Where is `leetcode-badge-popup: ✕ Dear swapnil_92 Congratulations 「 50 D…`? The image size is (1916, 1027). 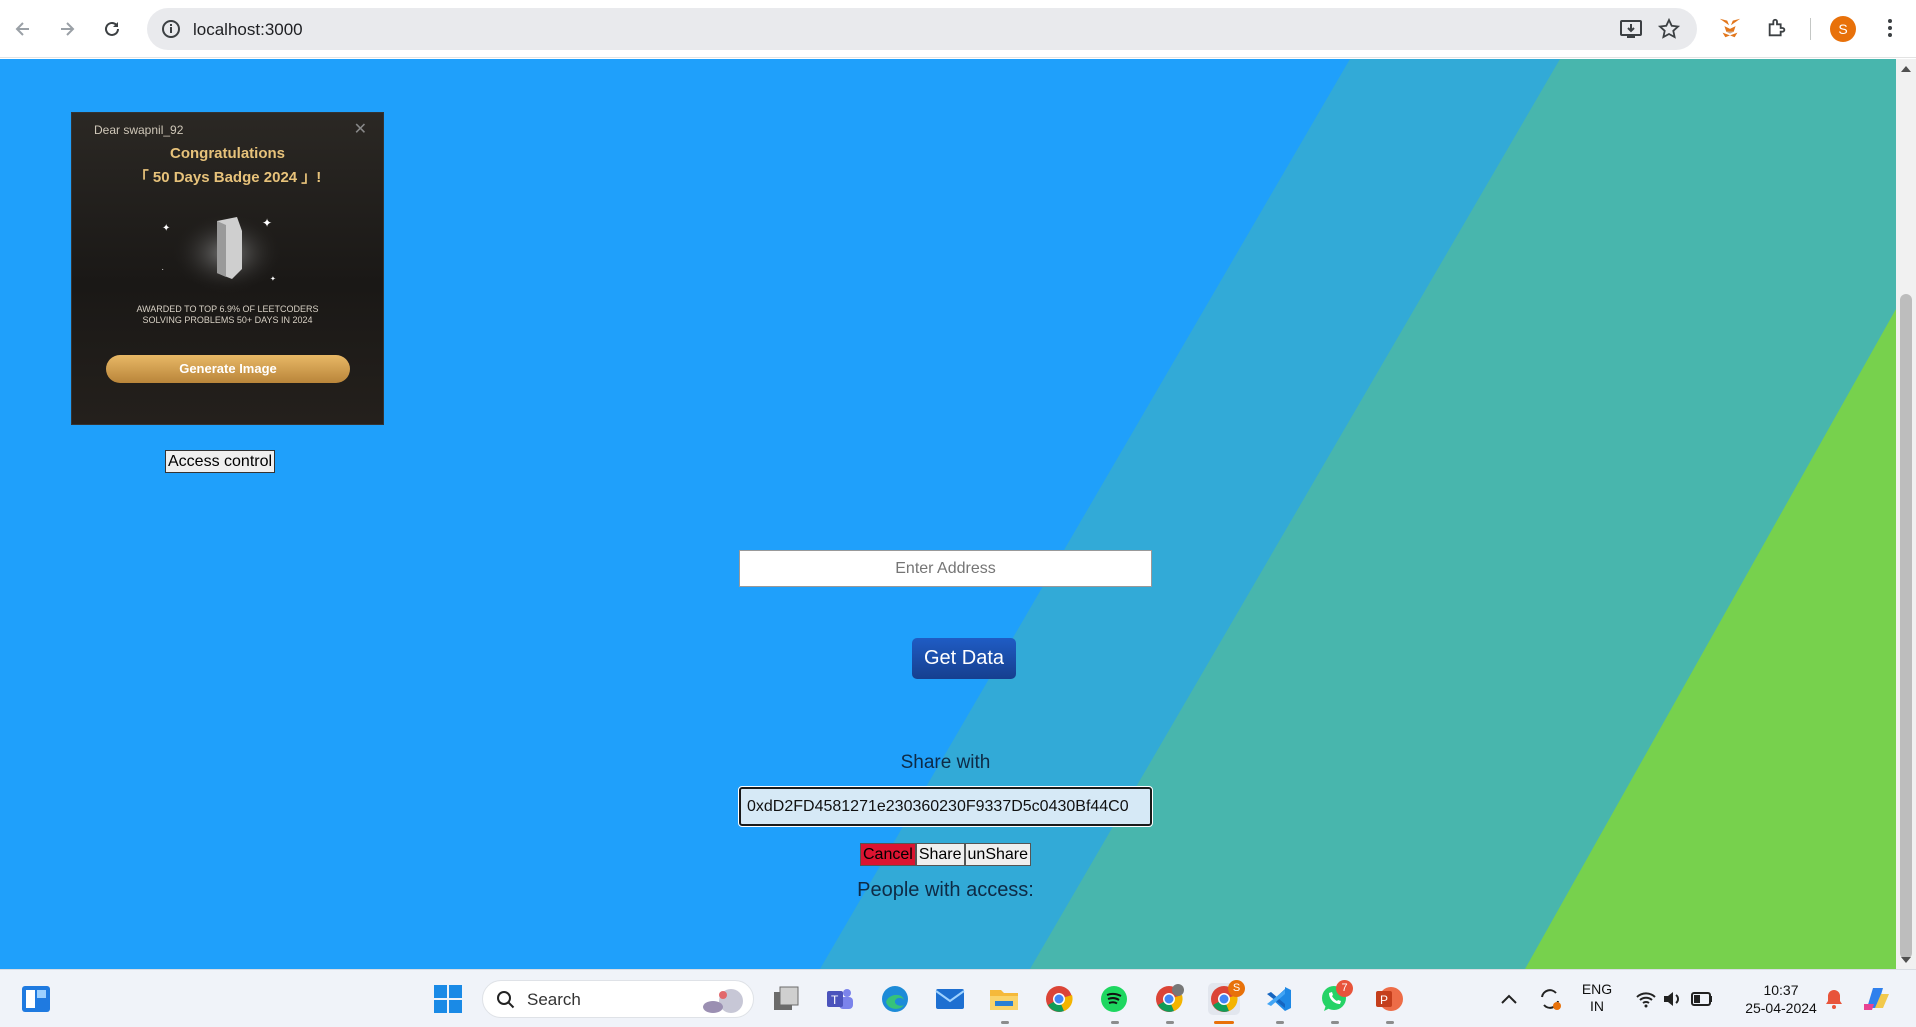 leetcode-badge-popup: ✕ Dear swapnil_92 Congratulations 「 50 D… is located at coordinates (227, 268).